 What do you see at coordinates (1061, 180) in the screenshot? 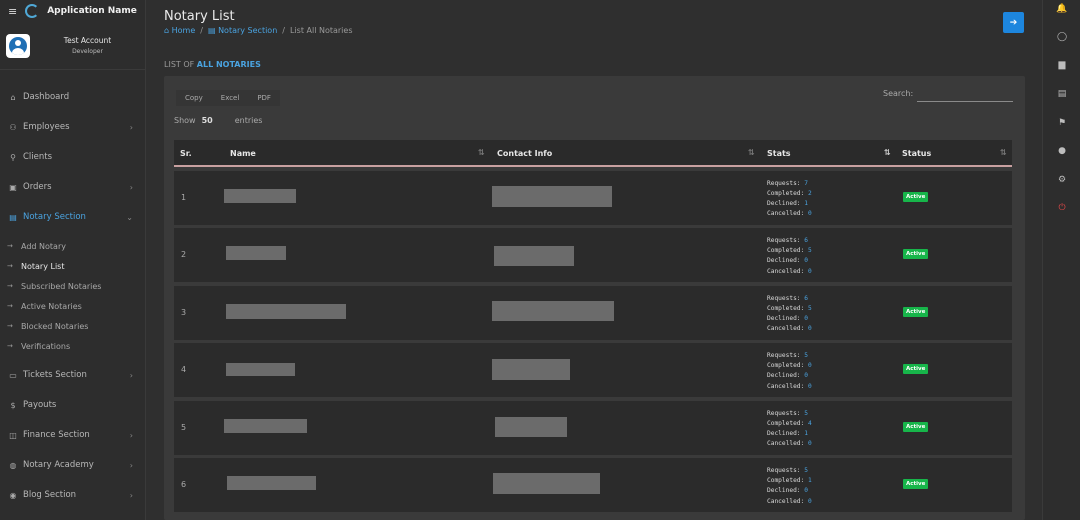
I see `gear-icon: ⚙` at bounding box center [1061, 180].